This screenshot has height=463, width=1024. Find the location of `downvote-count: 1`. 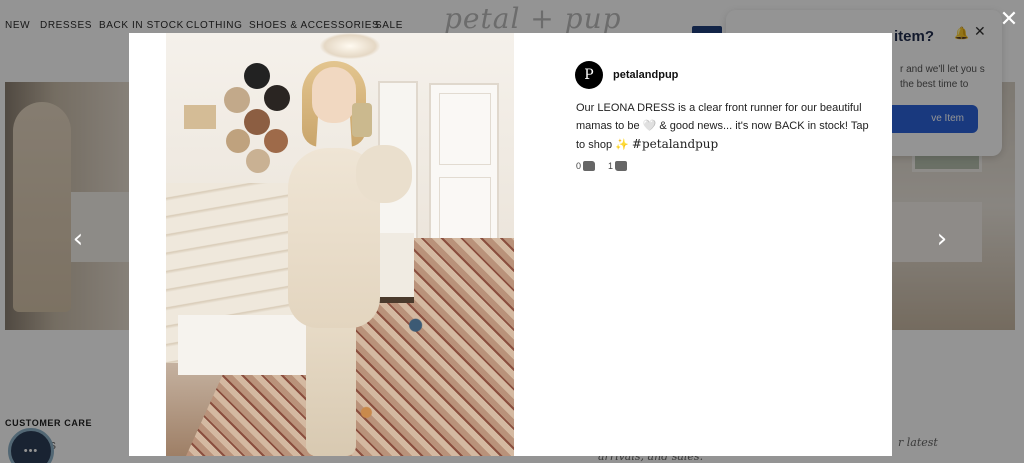

downvote-count: 1 is located at coordinates (611, 166).